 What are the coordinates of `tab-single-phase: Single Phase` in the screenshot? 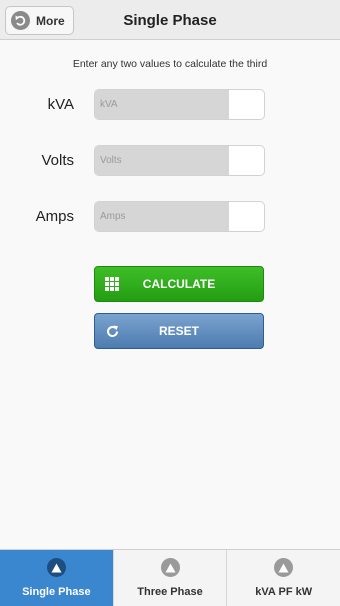 It's located at (57, 578).